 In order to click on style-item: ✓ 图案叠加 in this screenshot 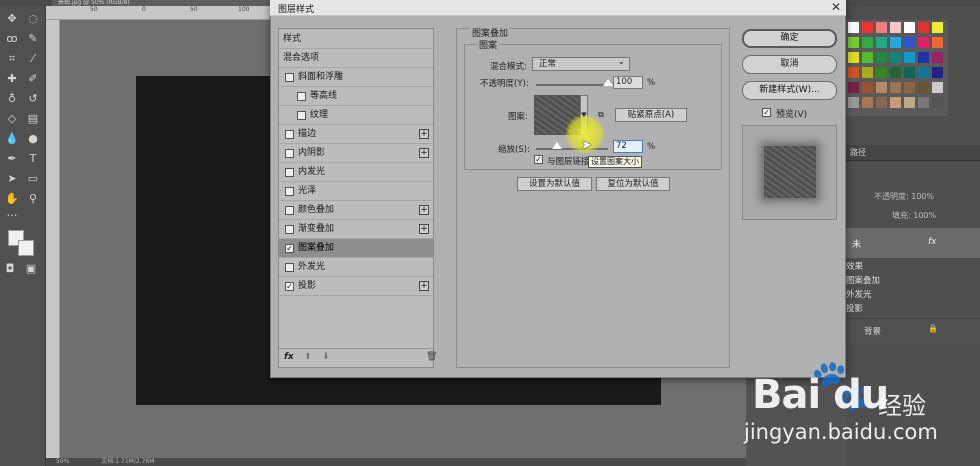, I will do `click(356, 248)`.